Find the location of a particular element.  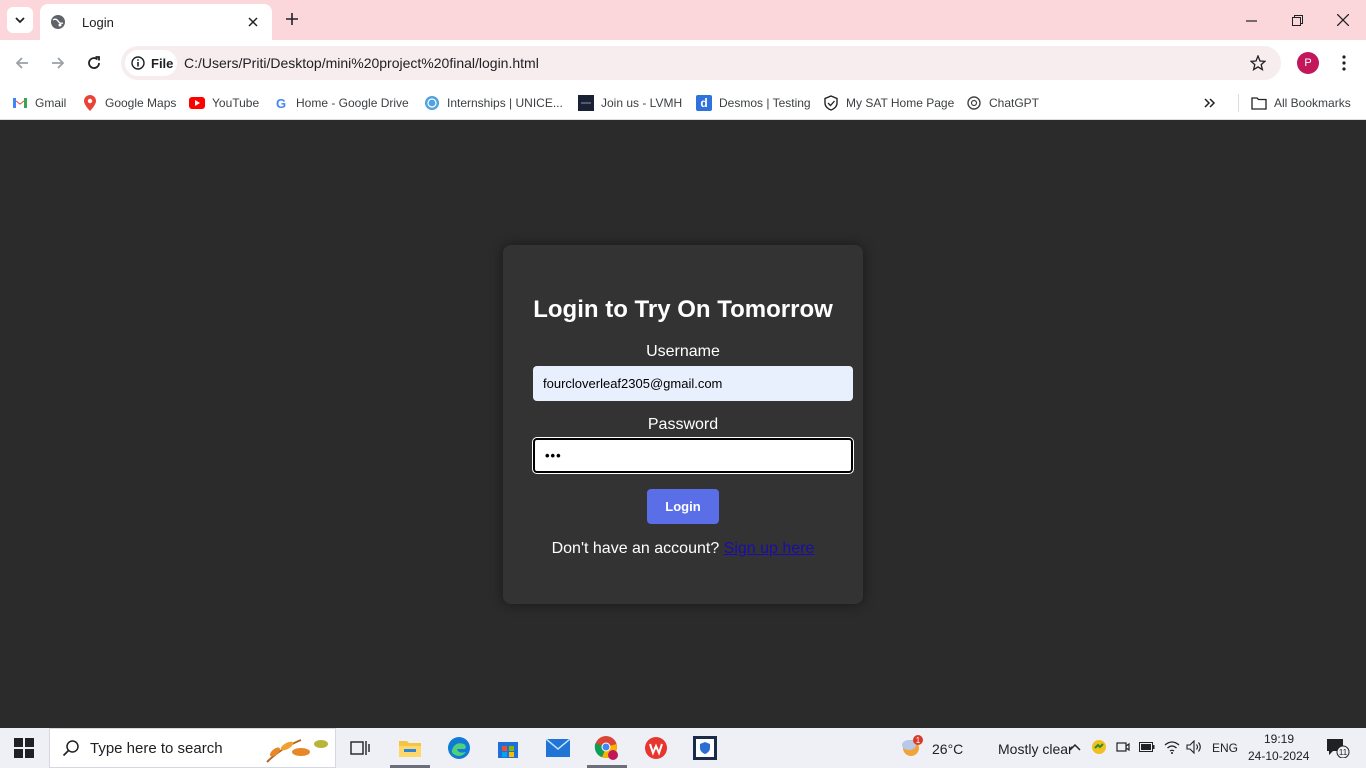

reload-button is located at coordinates (94, 63).